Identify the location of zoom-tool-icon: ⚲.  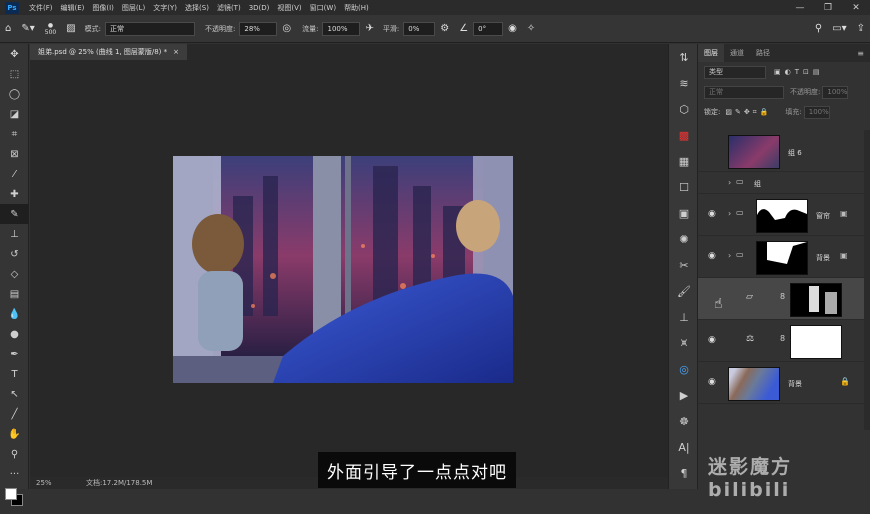
(14, 454).